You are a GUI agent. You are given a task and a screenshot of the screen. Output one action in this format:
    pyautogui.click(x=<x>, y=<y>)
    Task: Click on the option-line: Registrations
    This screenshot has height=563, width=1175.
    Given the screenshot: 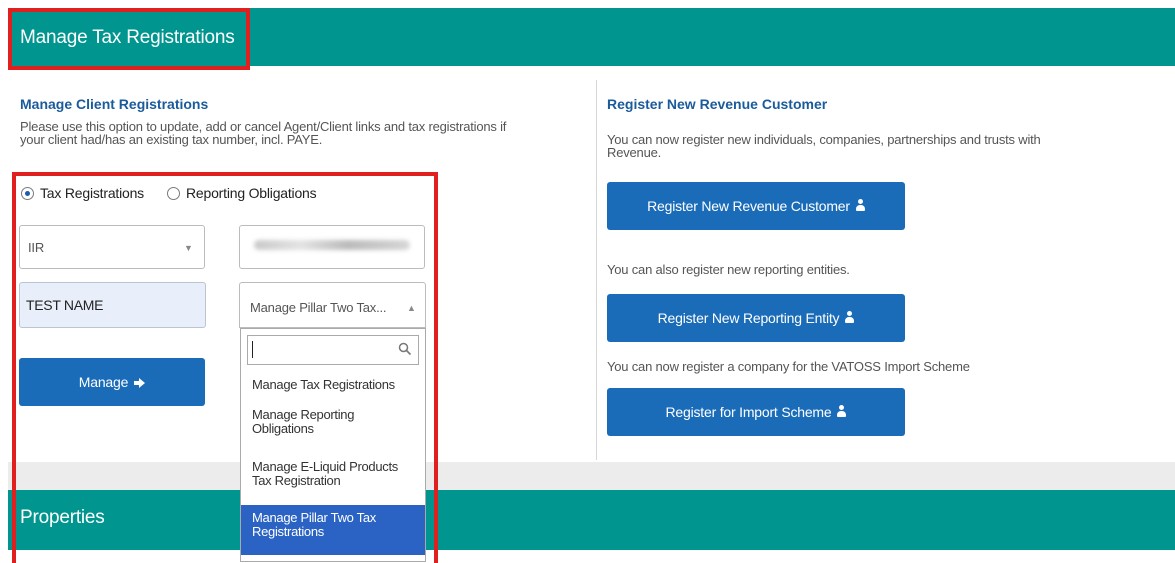 What is the action you would take?
    pyautogui.click(x=288, y=531)
    